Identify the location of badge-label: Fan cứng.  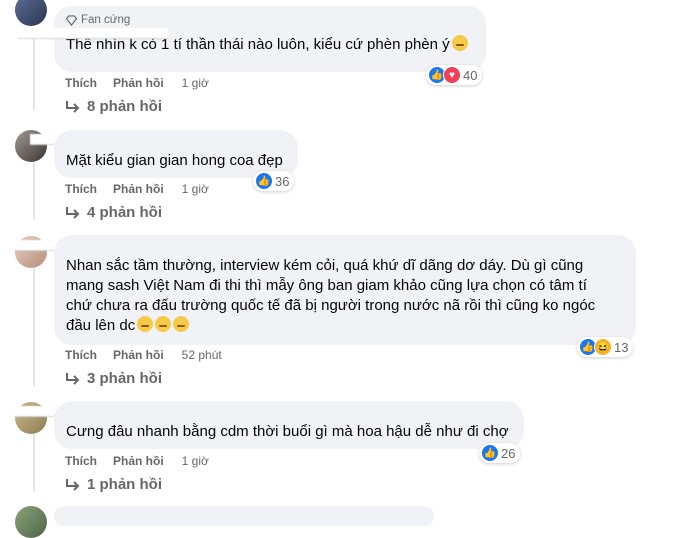
(106, 20).